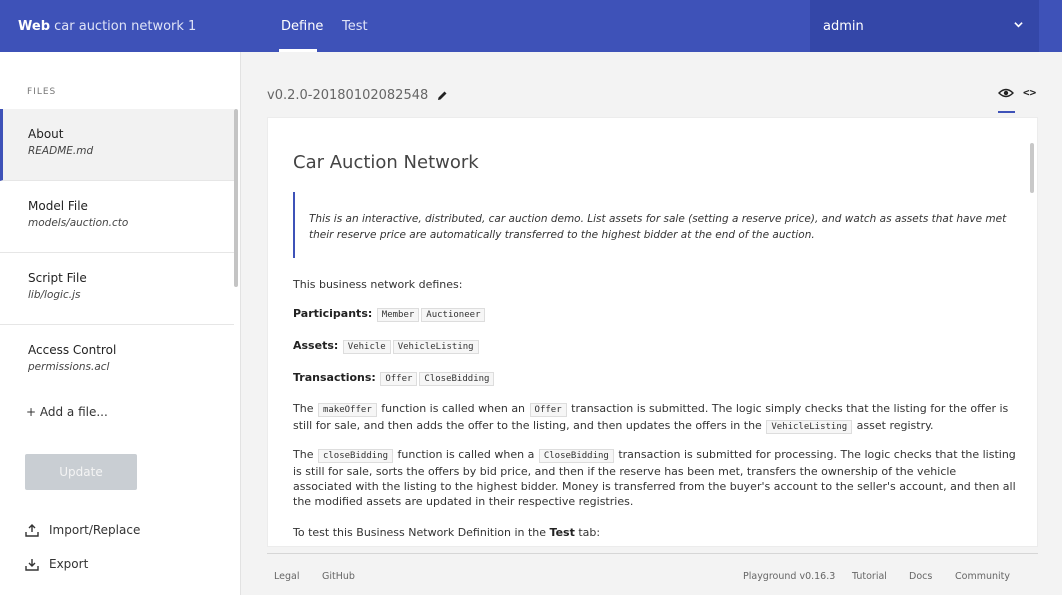  I want to click on top-bar-edge, so click(1050, 26).